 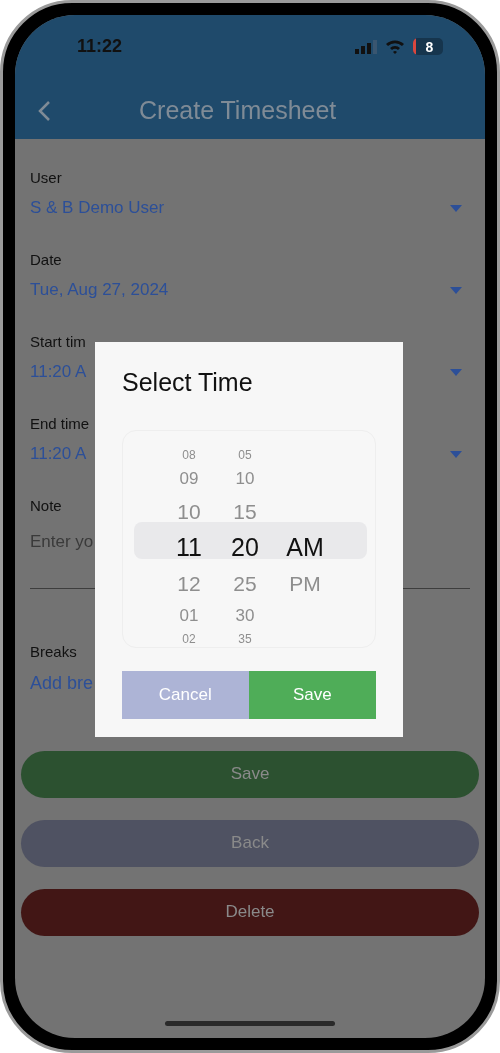 I want to click on screen-title: Create Timesheet, so click(x=238, y=110).